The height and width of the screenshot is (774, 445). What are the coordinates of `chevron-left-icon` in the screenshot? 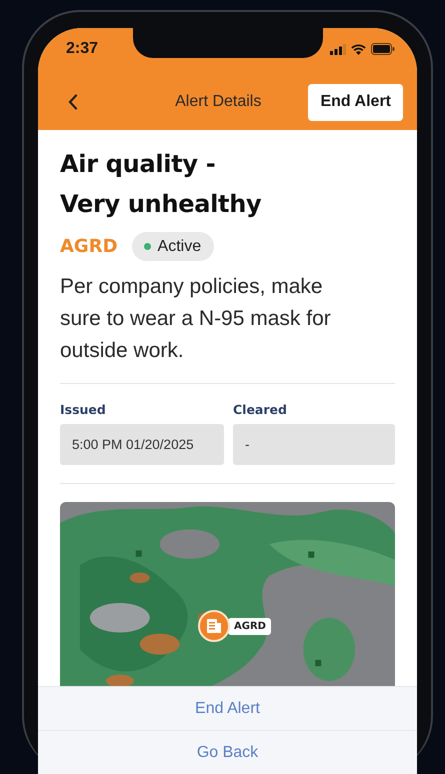 It's located at (73, 102).